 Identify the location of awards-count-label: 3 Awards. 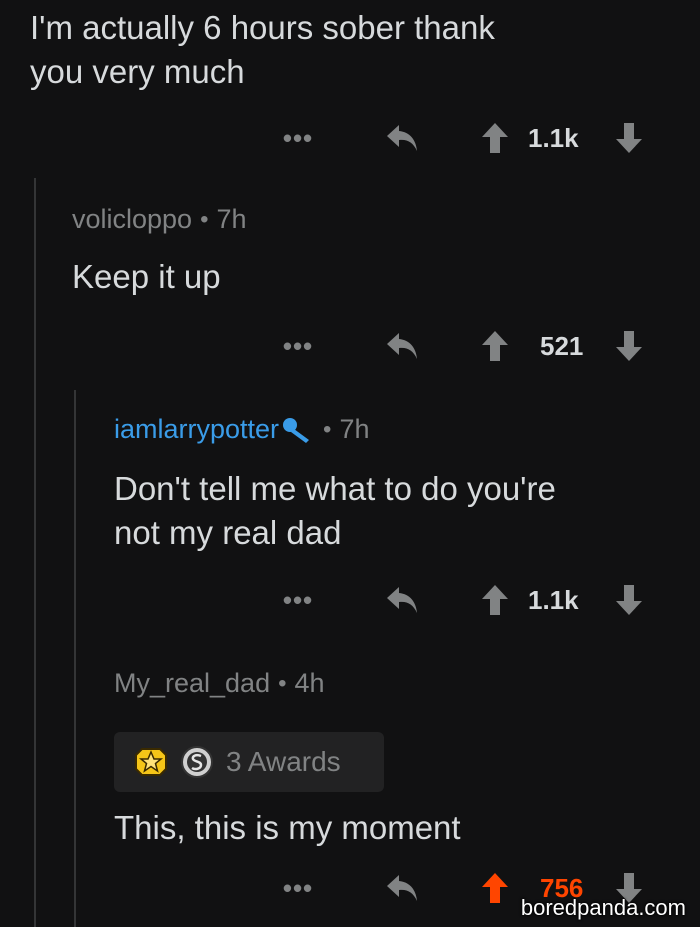
(283, 761).